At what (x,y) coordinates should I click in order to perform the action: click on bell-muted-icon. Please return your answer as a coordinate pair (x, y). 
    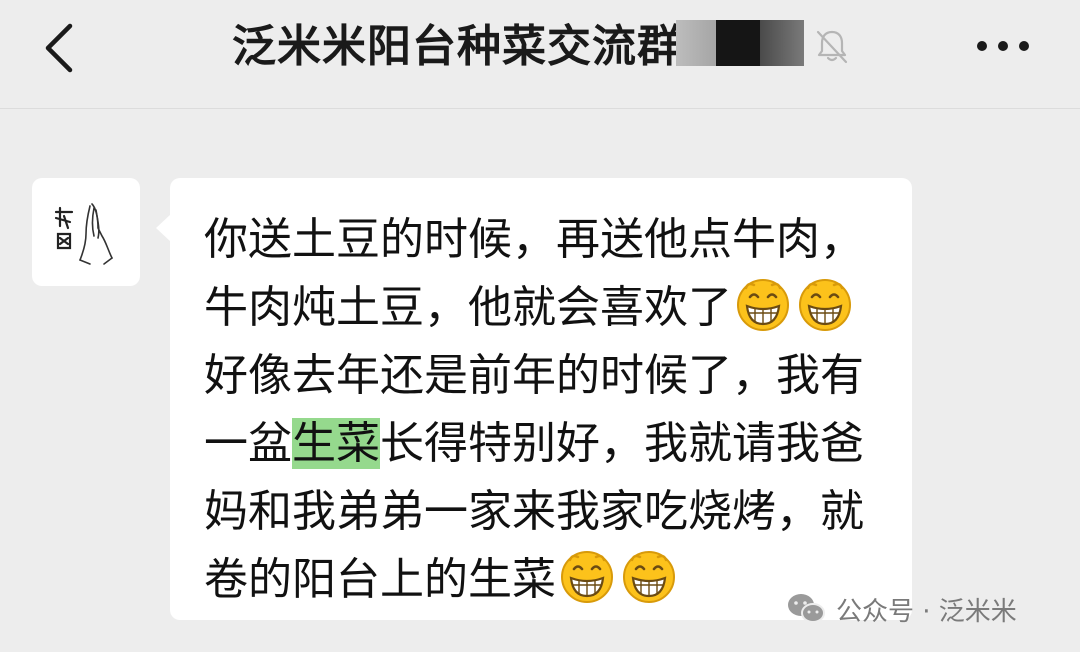
    Looking at the image, I should click on (832, 47).